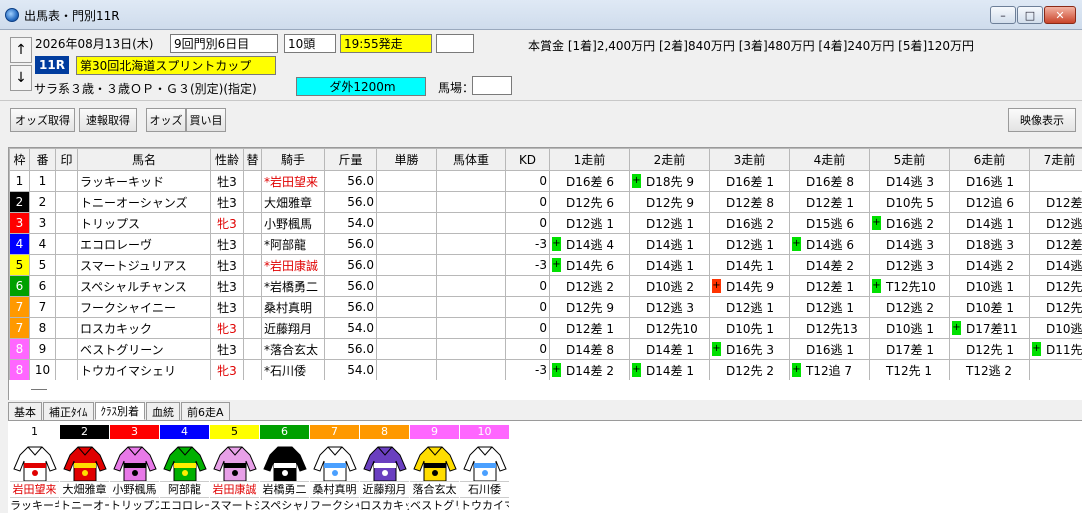 This screenshot has height=513, width=1082. Describe the element at coordinates (1030, 15) in the screenshot. I see `maximize-button: □` at that location.